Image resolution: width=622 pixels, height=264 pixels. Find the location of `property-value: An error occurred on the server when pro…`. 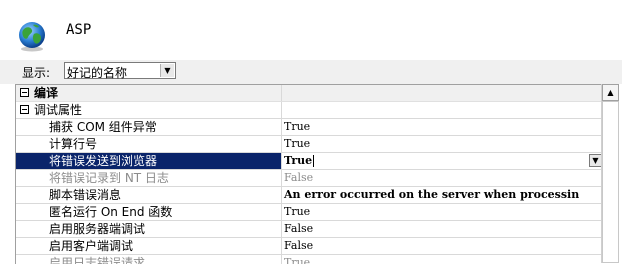

property-value: An error occurred on the server when pro… is located at coordinates (443, 195).